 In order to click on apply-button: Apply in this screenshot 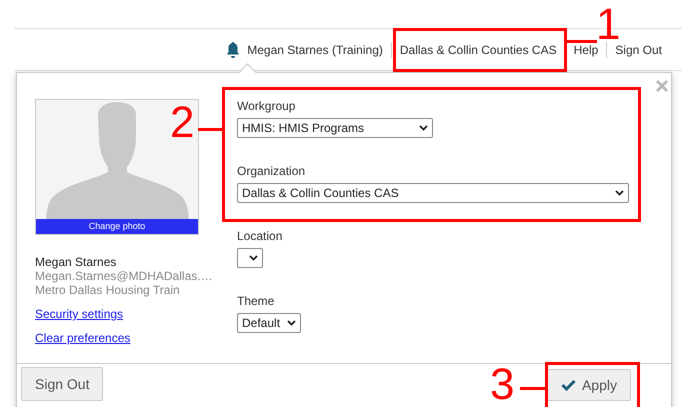, I will do `click(588, 385)`.